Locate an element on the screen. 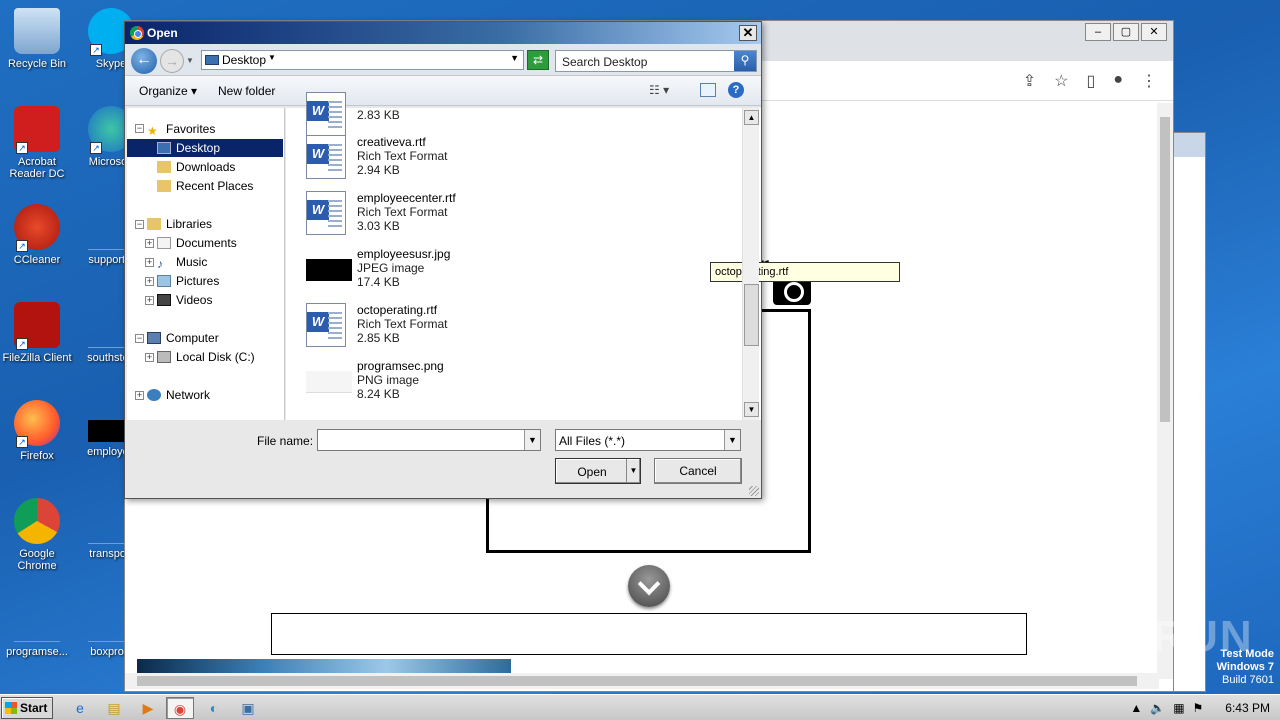 The image size is (1280, 720). expand-pictures-icon: + is located at coordinates (149, 281).